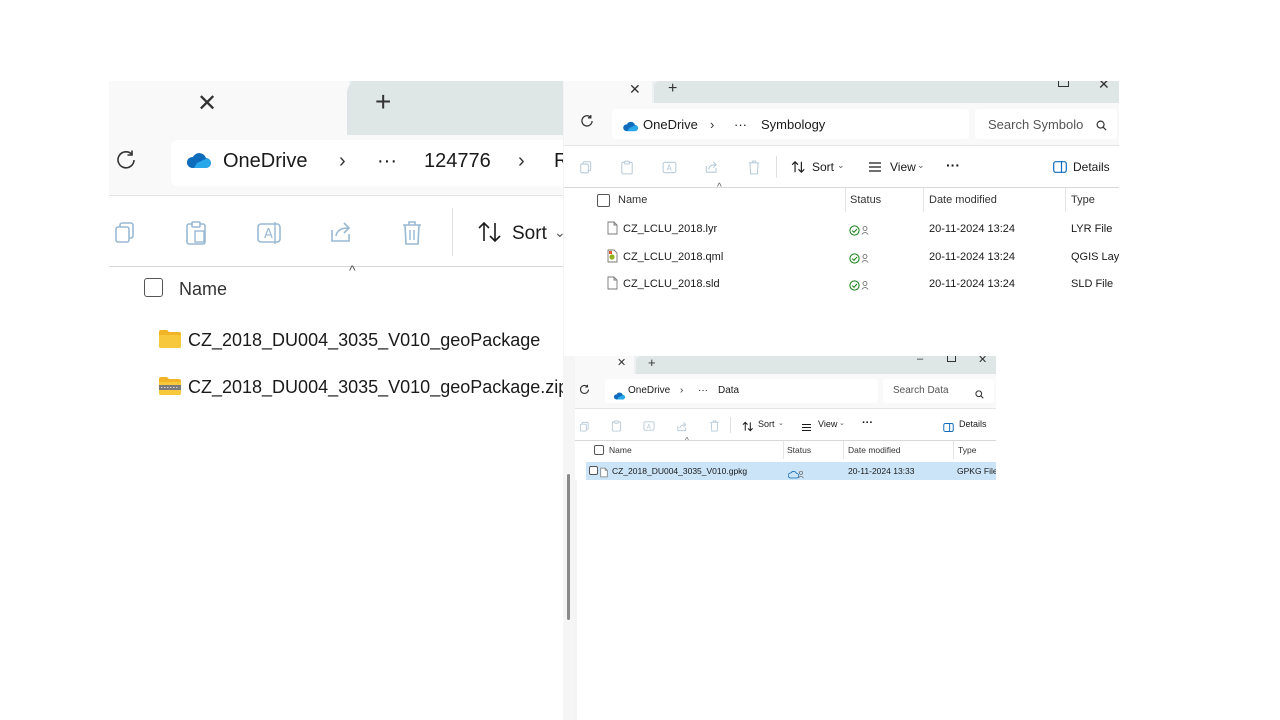 Image resolution: width=1280 pixels, height=720 pixels. What do you see at coordinates (360, 388) in the screenshot?
I see `list-item: CZ_2018_DU004_3035_V010_geoPackage.zip` at bounding box center [360, 388].